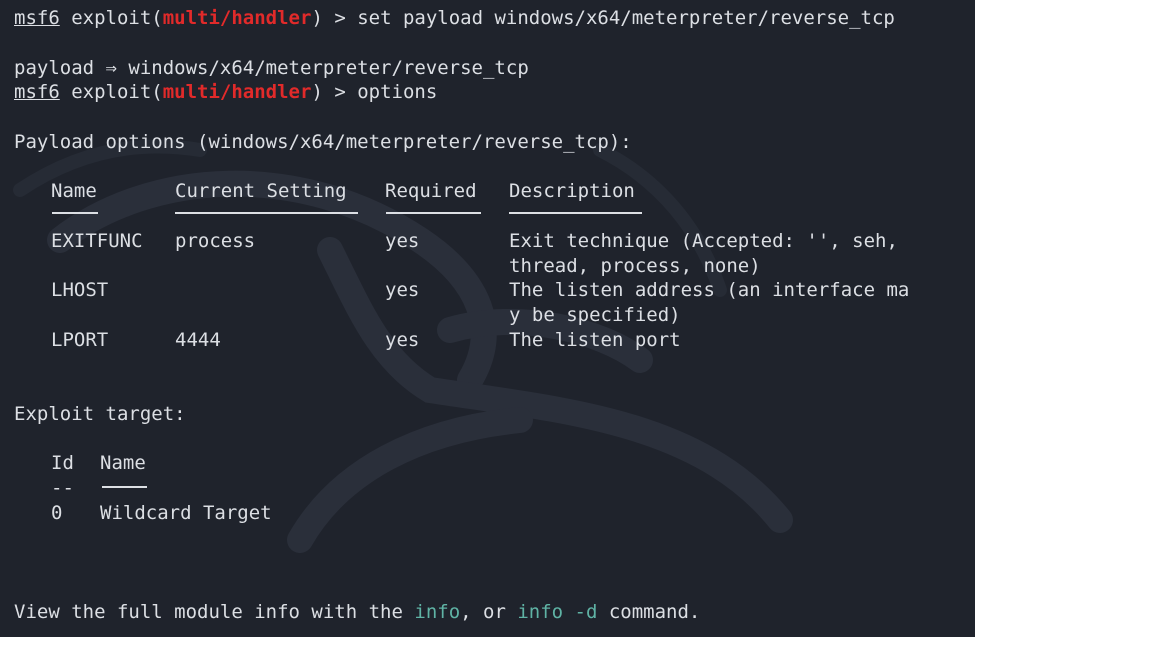 This screenshot has height=648, width=1152. Describe the element at coordinates (80, 340) in the screenshot. I see `option-name: LPORT` at that location.